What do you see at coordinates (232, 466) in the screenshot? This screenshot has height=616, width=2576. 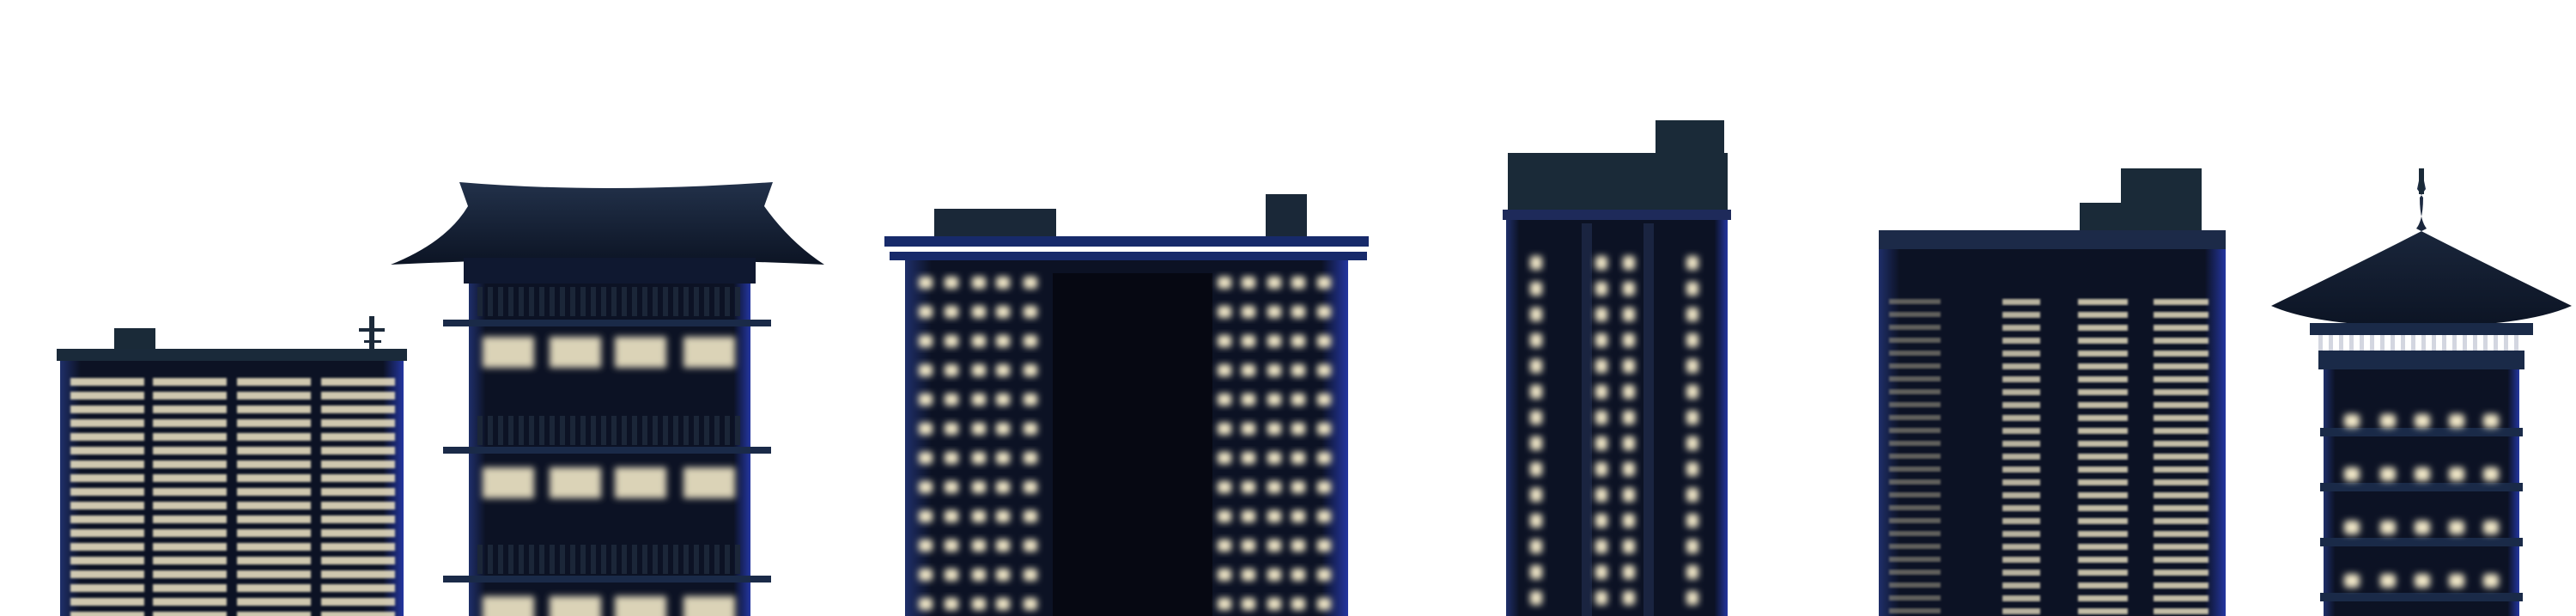 I see `office-low-rise-building` at bounding box center [232, 466].